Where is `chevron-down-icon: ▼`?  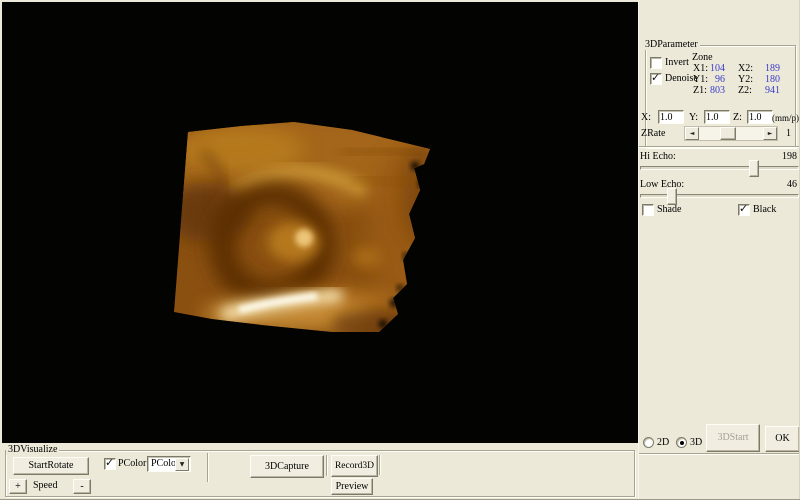 chevron-down-icon: ▼ is located at coordinates (182, 464).